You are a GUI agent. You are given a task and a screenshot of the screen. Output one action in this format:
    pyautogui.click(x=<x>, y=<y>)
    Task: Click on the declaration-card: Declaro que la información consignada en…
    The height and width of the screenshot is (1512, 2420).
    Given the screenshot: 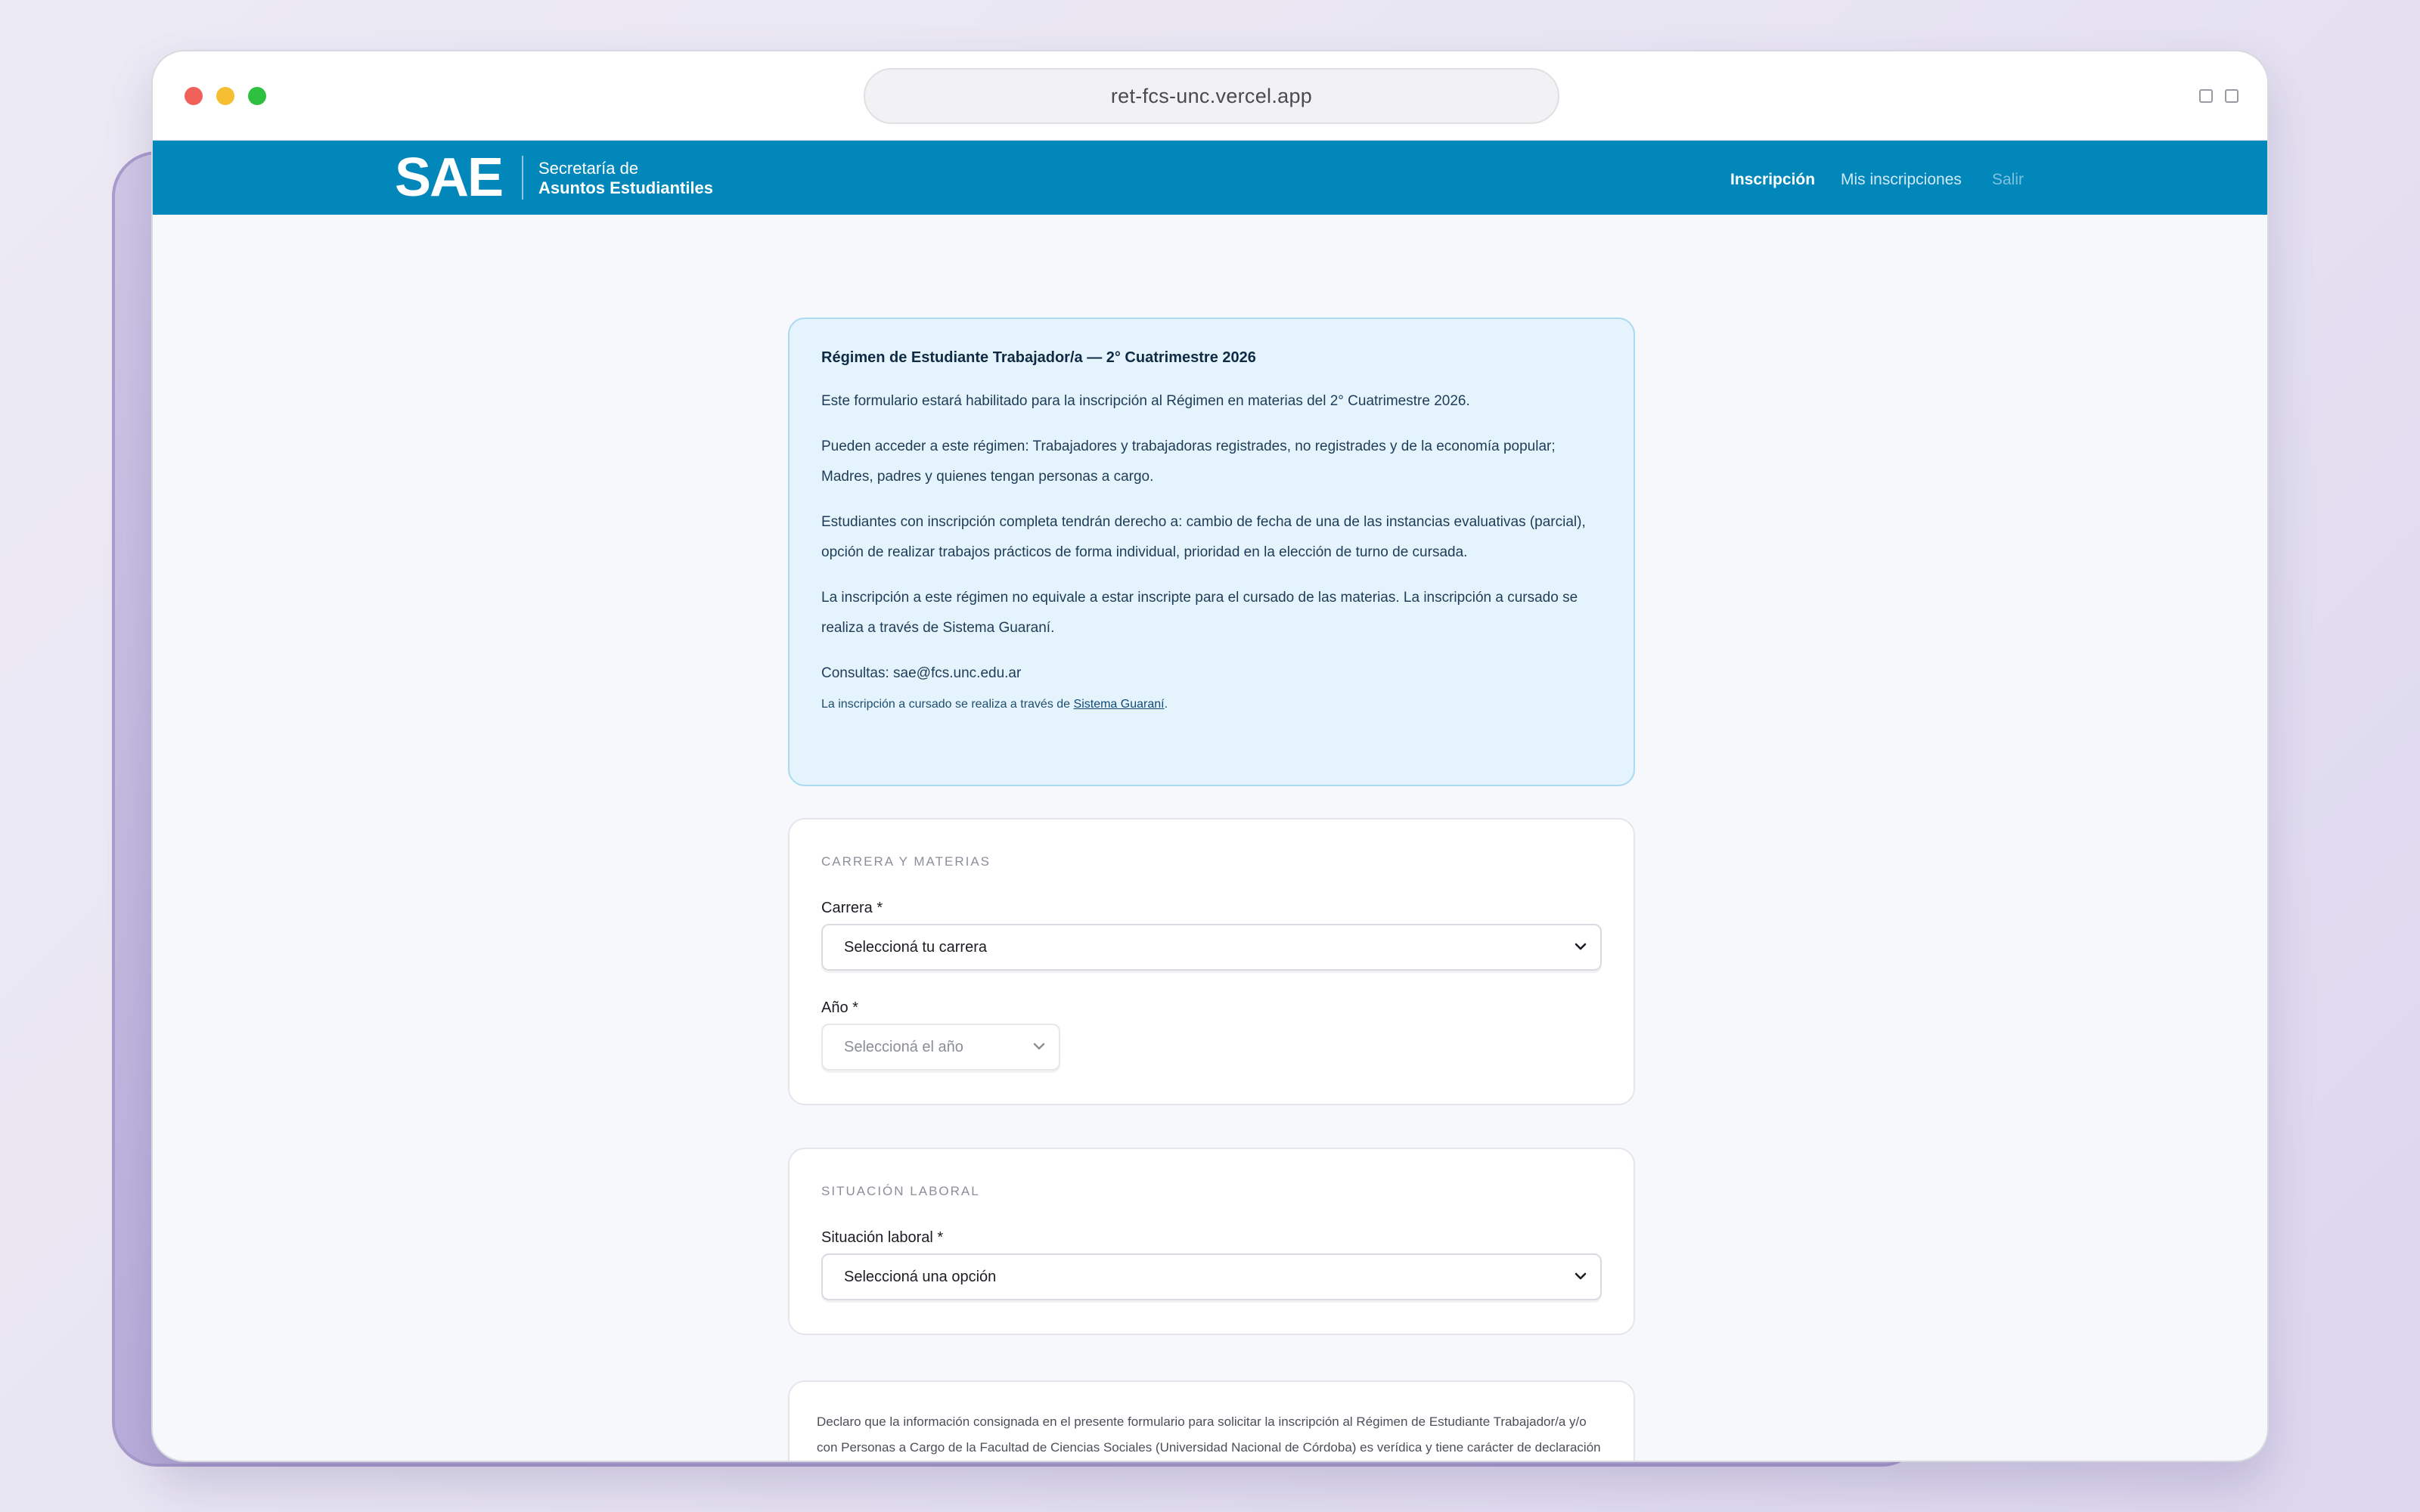 What is the action you would take?
    pyautogui.click(x=1211, y=1420)
    